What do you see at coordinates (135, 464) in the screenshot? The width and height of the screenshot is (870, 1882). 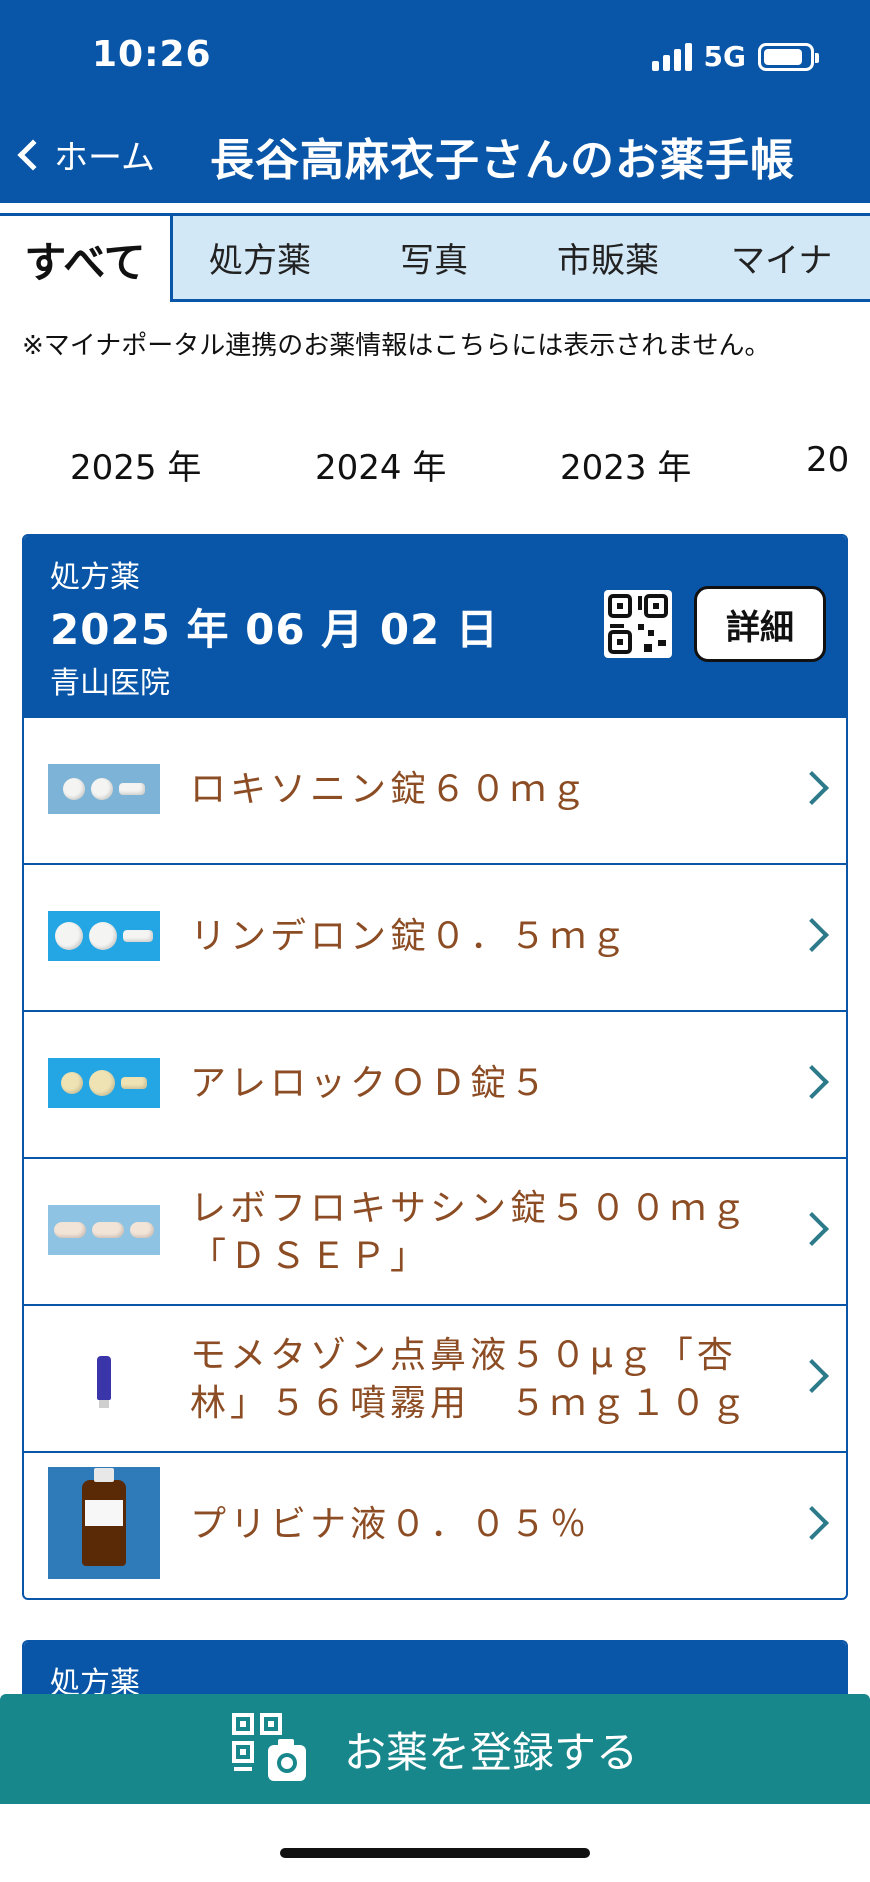 I see `year-2025: 2025 年` at bounding box center [135, 464].